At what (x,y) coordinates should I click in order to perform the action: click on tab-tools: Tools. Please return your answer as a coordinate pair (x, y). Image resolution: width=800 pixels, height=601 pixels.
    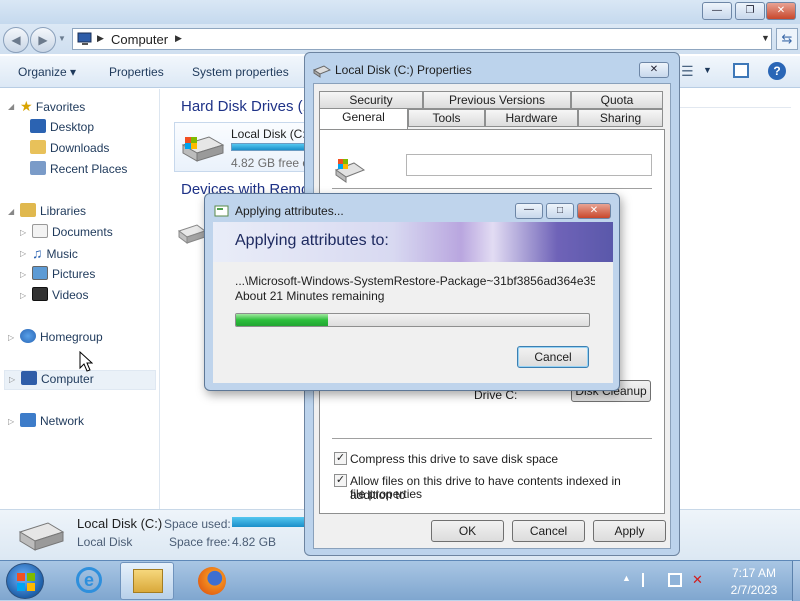
    Looking at the image, I should click on (446, 118).